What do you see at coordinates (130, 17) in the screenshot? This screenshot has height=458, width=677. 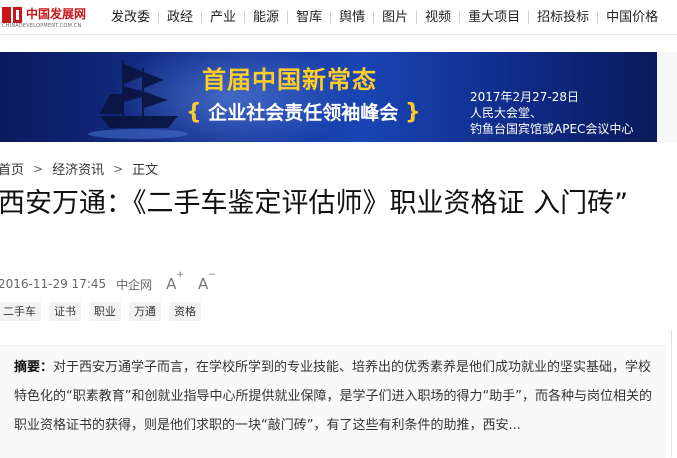 I see `nav-item-ndrc: 发改委` at bounding box center [130, 17].